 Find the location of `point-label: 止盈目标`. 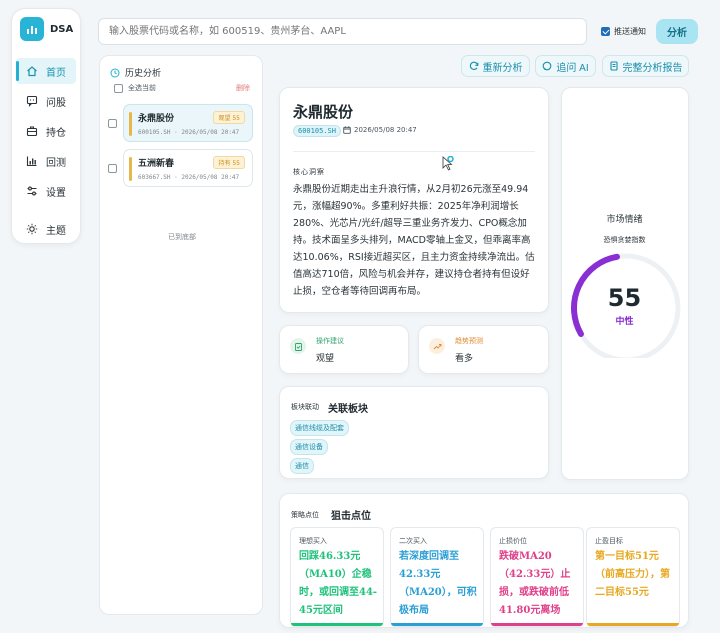

point-label: 止盈目标 is located at coordinates (609, 541).